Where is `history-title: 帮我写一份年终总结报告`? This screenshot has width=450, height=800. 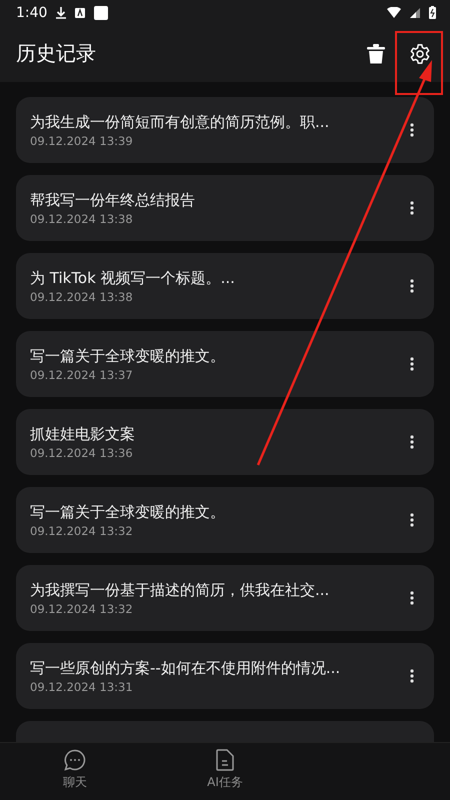
history-title: 帮我写一份年终总结报告 is located at coordinates (113, 200).